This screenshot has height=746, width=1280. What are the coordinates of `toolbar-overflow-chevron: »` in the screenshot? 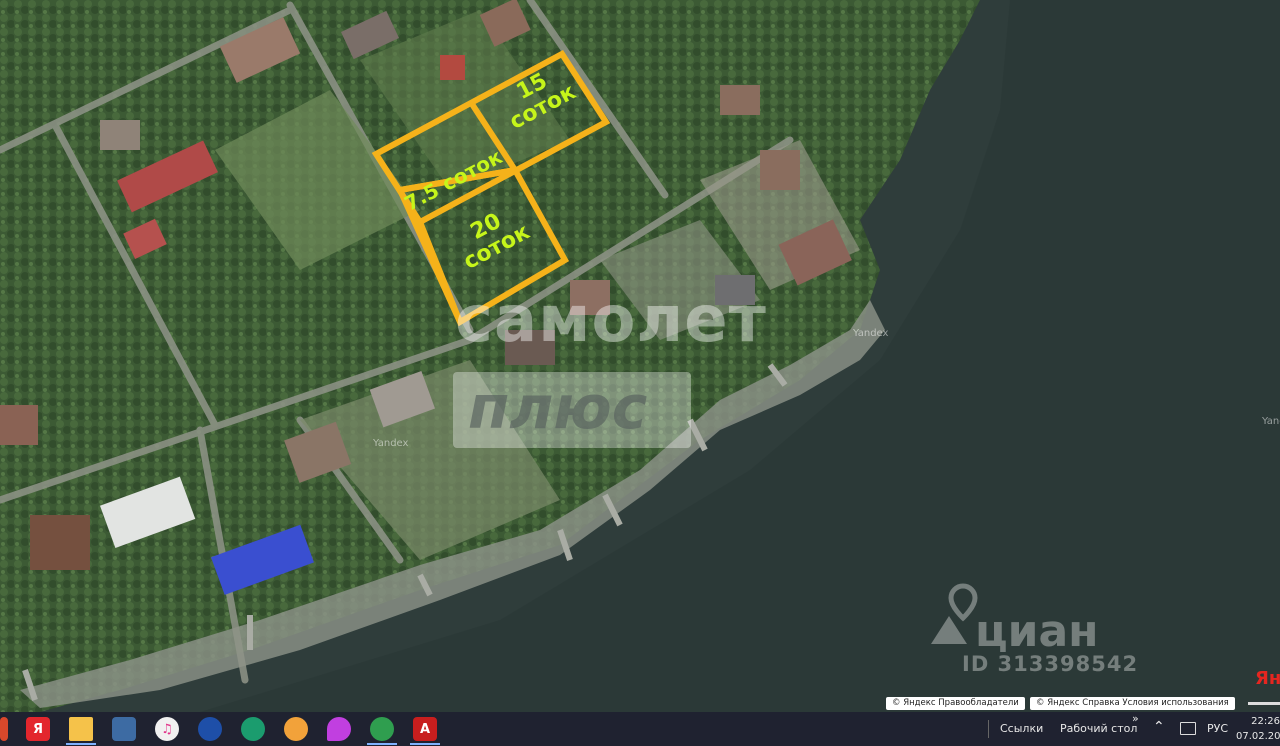 It's located at (1135, 718).